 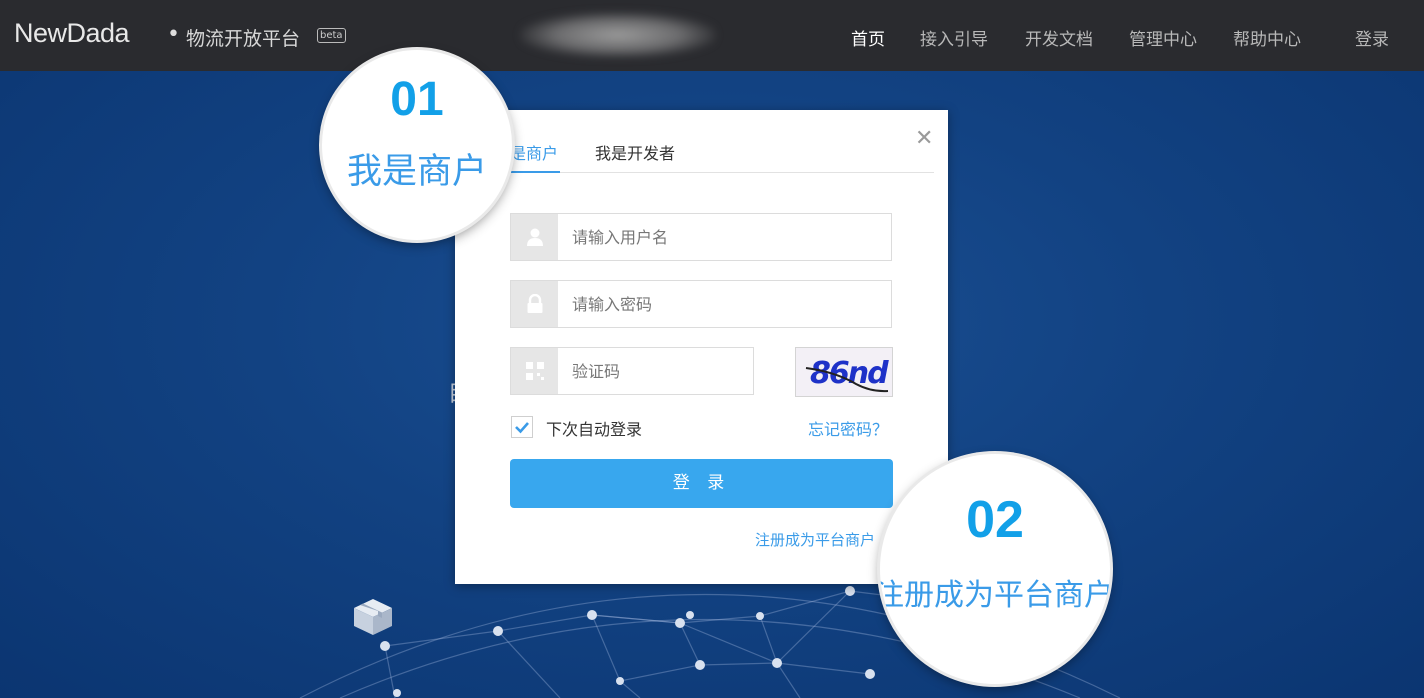 I want to click on captcha-field, so click(x=632, y=371).